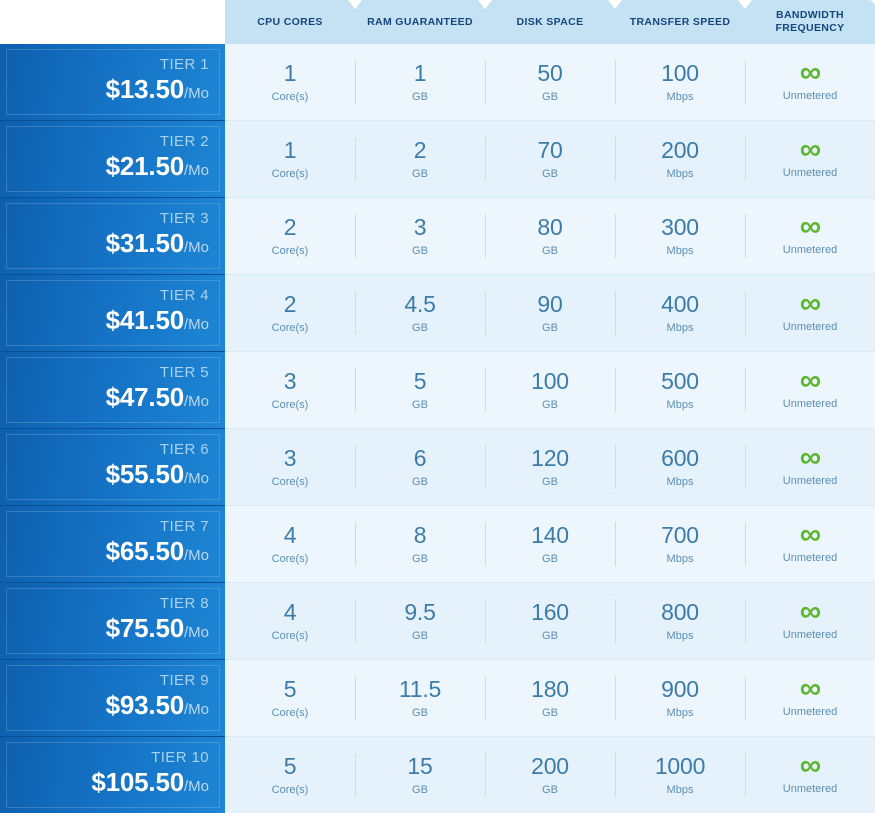 This screenshot has height=813, width=875. I want to click on spec-cell-transfer: 500 Mbps, so click(680, 390).